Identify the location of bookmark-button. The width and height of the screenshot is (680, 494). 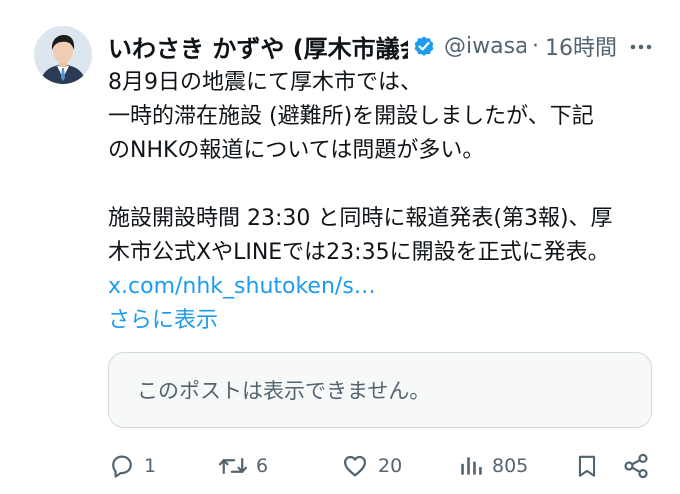
(587, 466).